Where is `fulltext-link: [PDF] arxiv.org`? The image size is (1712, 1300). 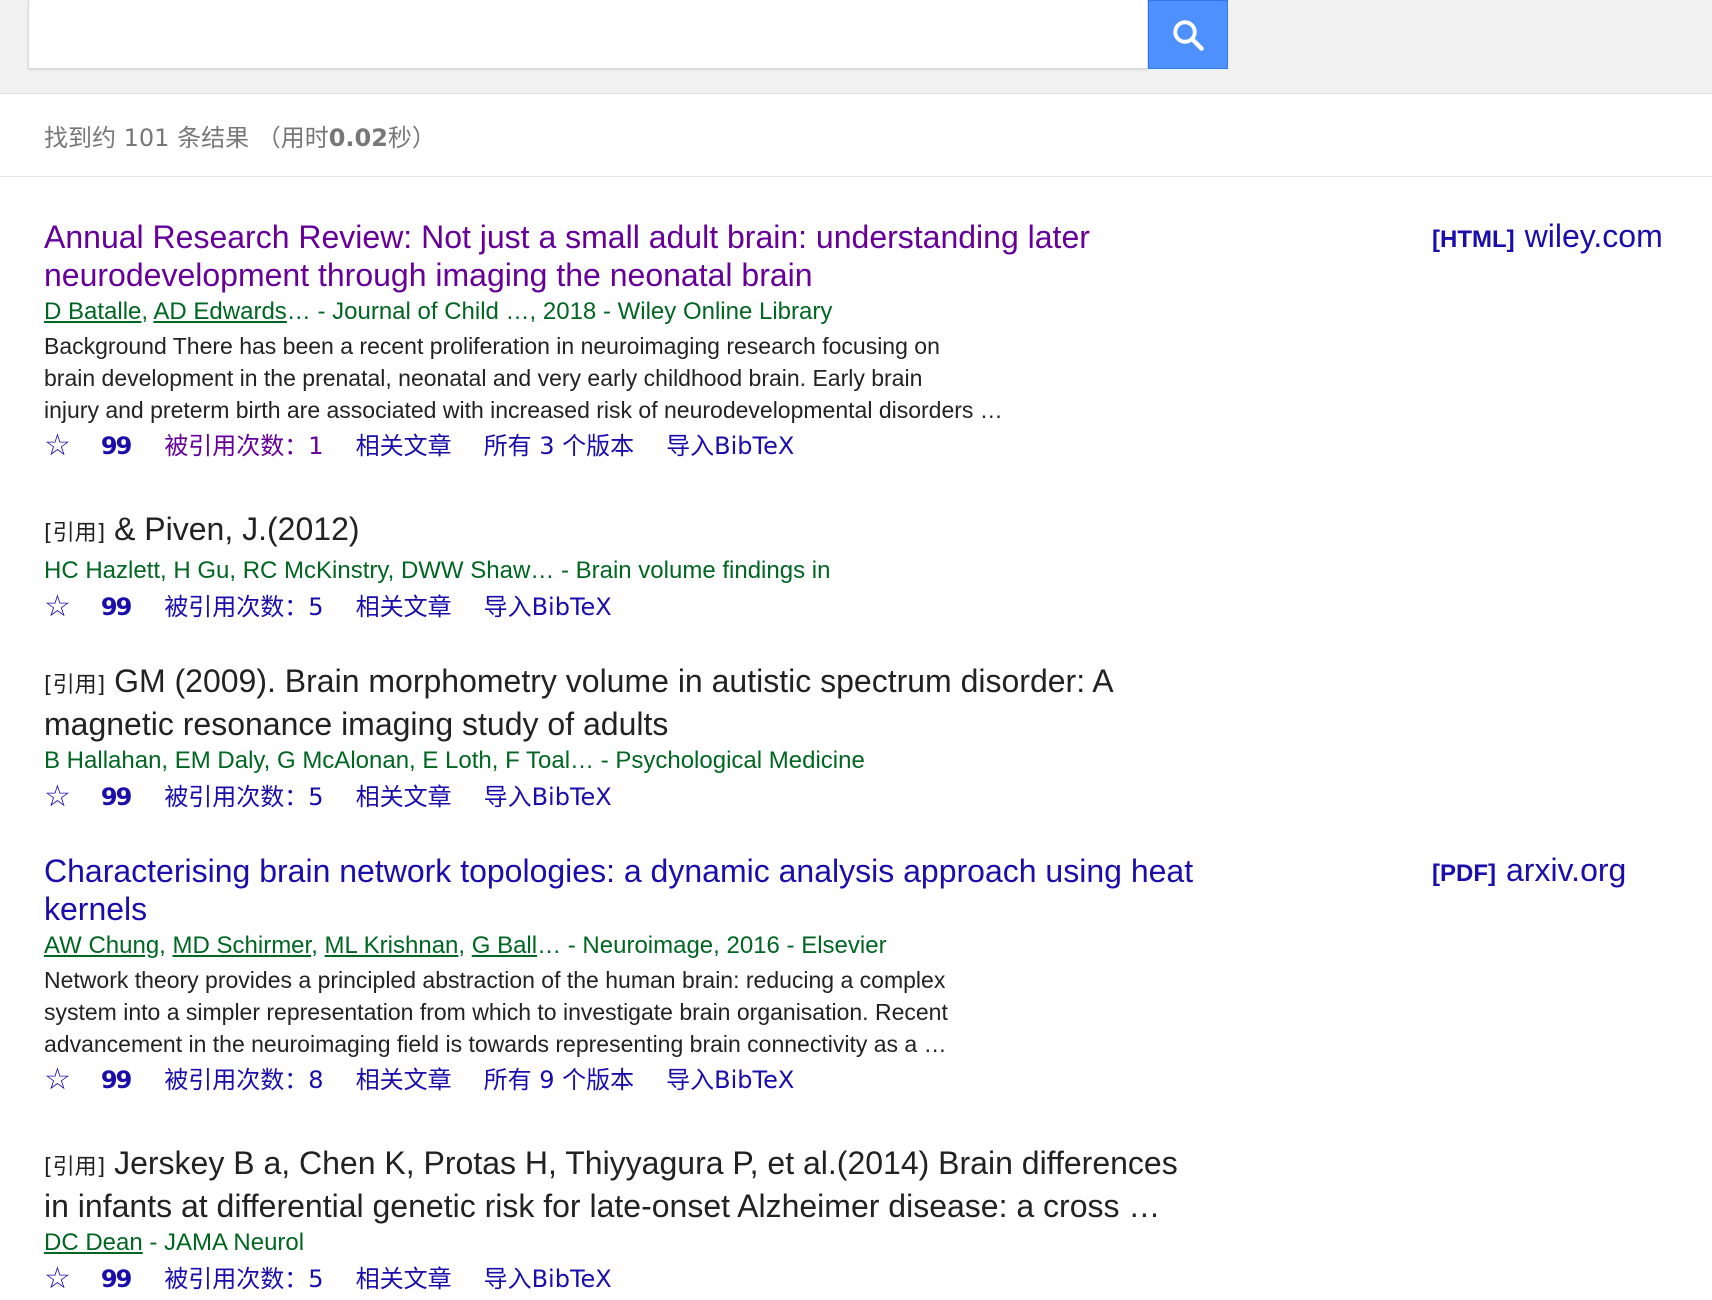
fulltext-link: [PDF] arxiv.org is located at coordinates (1529, 870).